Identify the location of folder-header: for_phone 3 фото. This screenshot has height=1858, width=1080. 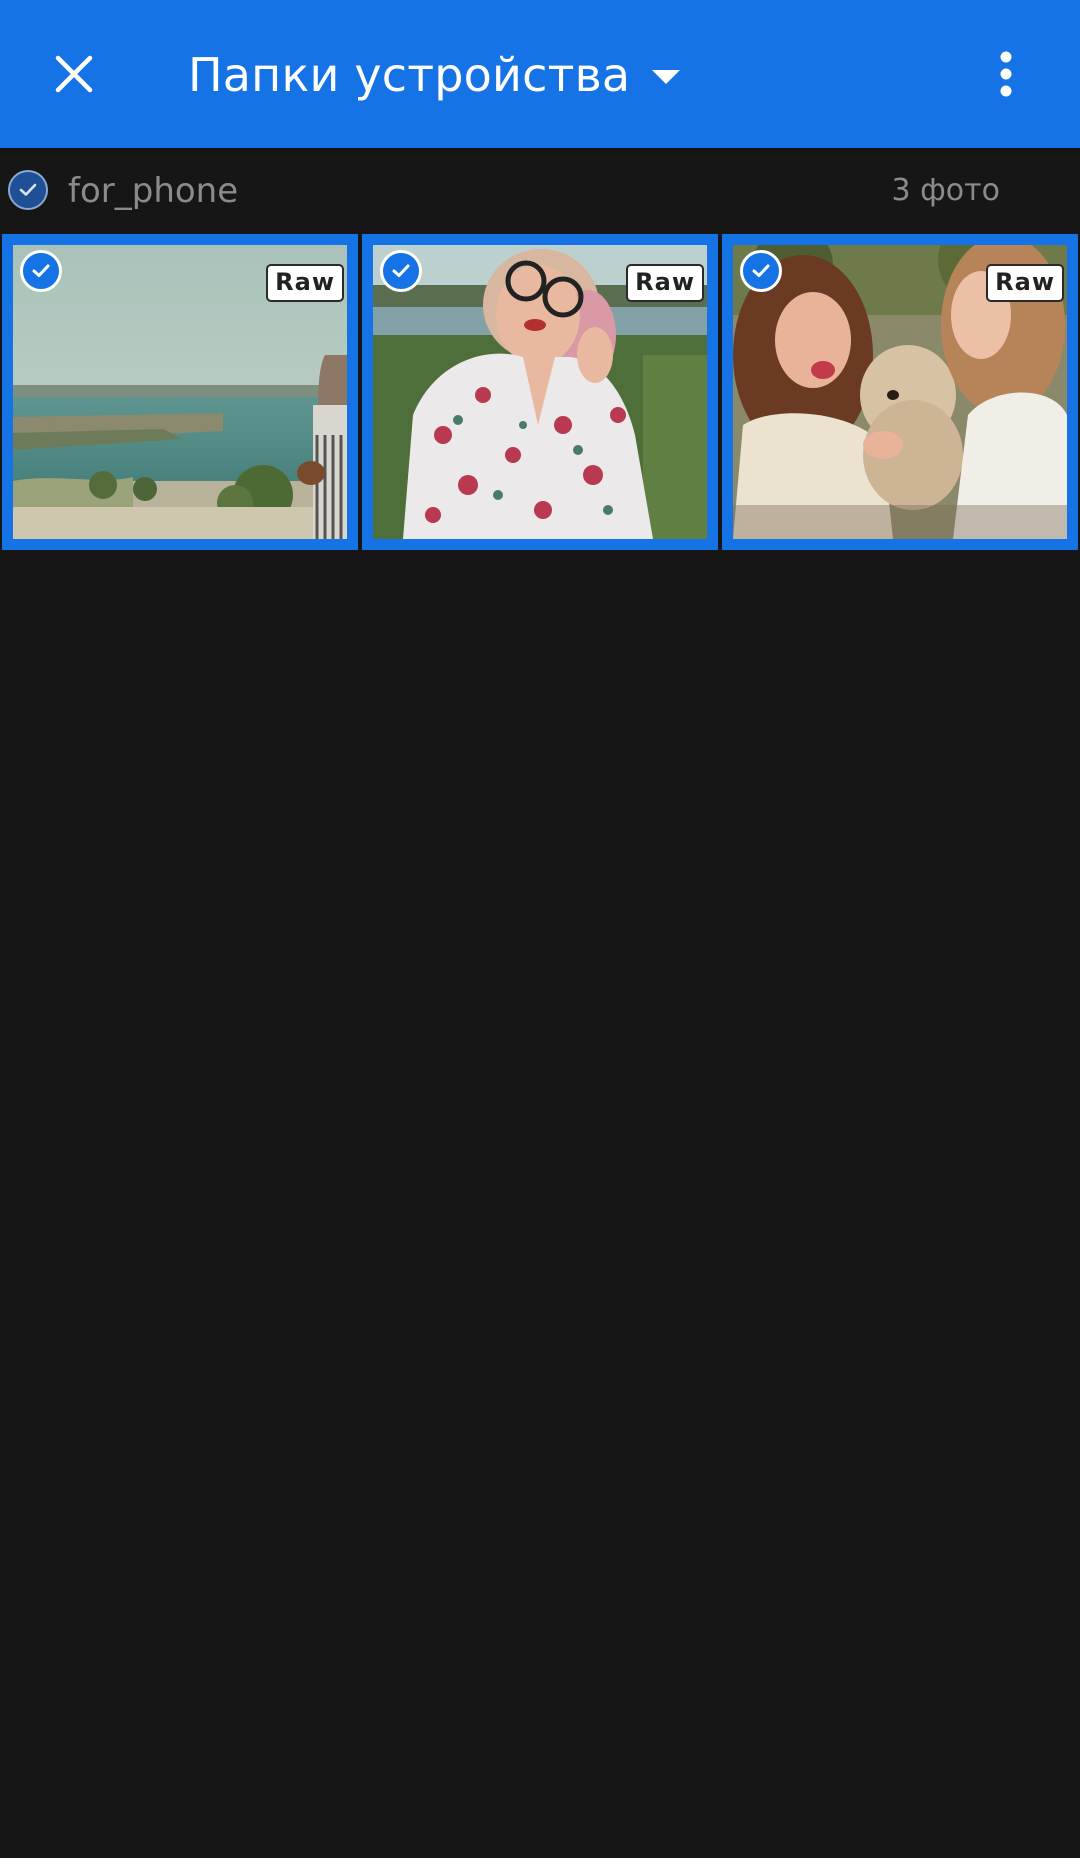
(540, 192).